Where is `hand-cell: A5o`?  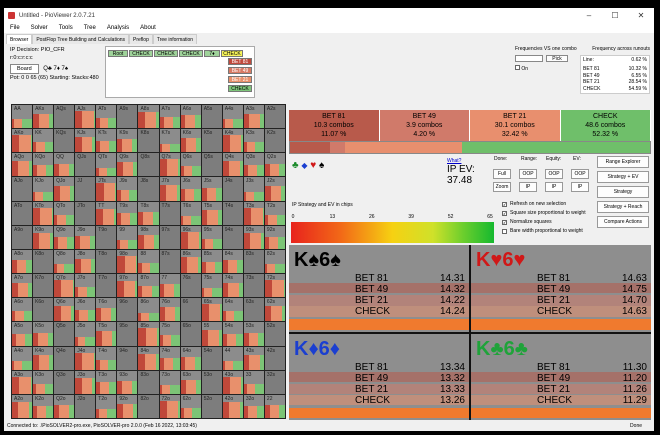 hand-cell: A5o is located at coordinates (22, 334).